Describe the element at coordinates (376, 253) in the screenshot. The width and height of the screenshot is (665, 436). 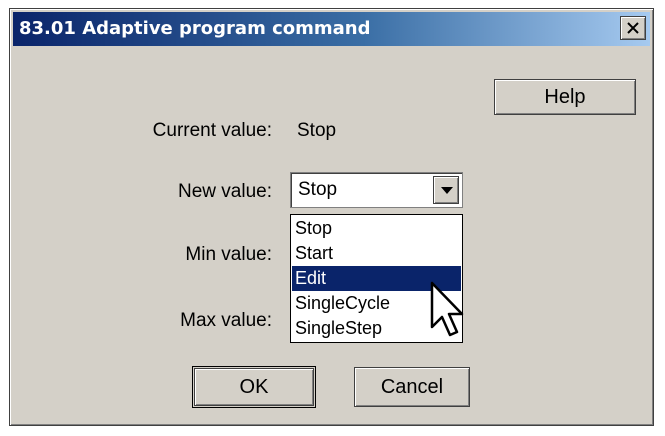
I see `dropdown-option-start: Start` at that location.